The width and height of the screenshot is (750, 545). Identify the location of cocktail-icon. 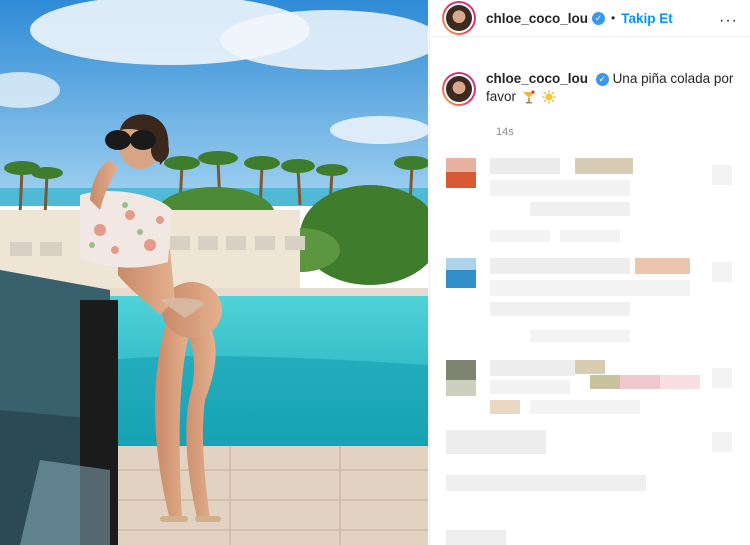
(528, 97).